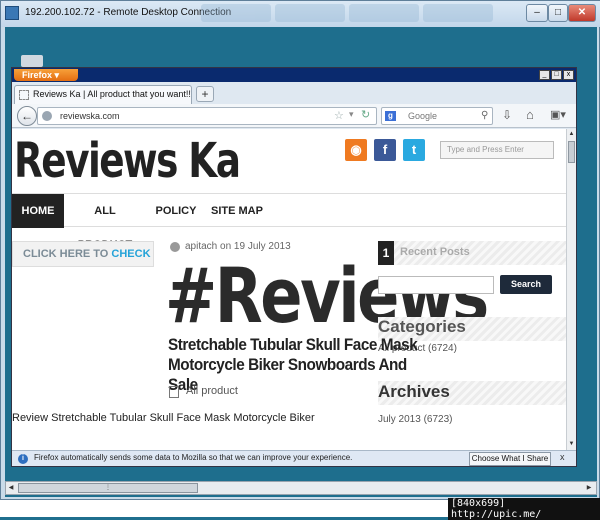 The width and height of the screenshot is (600, 520). I want to click on banner-text-blue: CHECK P, so click(132, 254).